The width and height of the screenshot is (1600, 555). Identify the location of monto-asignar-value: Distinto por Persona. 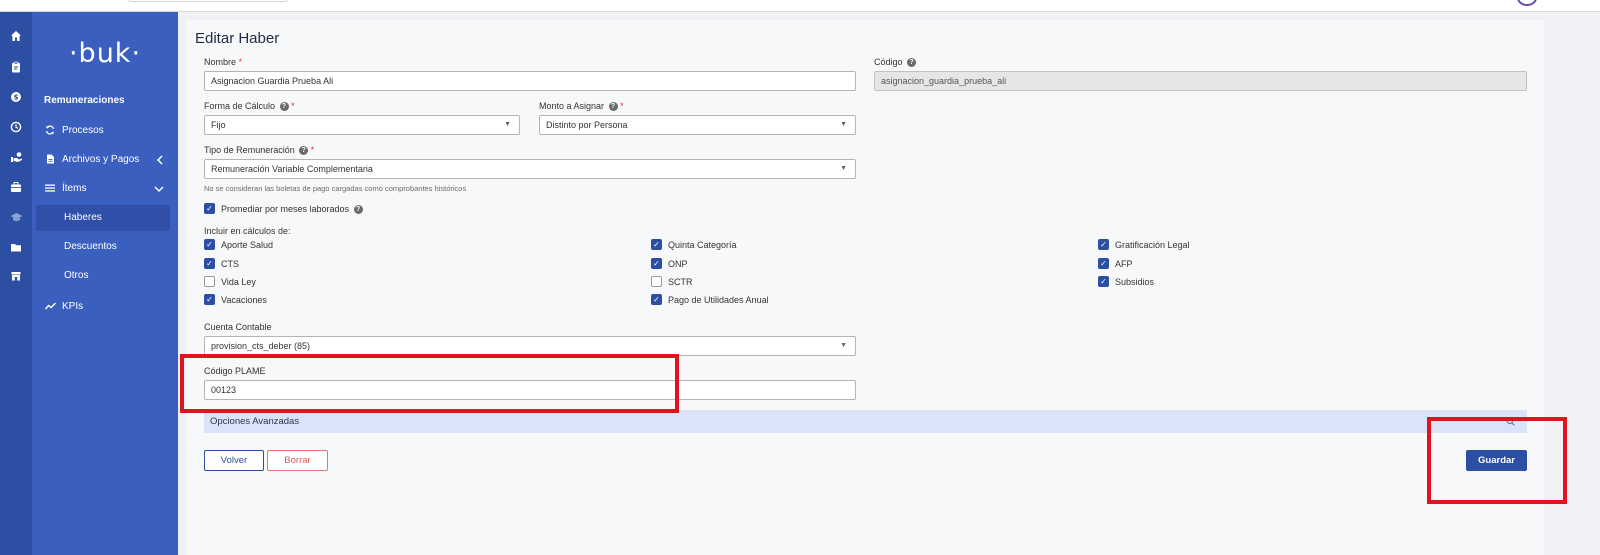
(587, 125).